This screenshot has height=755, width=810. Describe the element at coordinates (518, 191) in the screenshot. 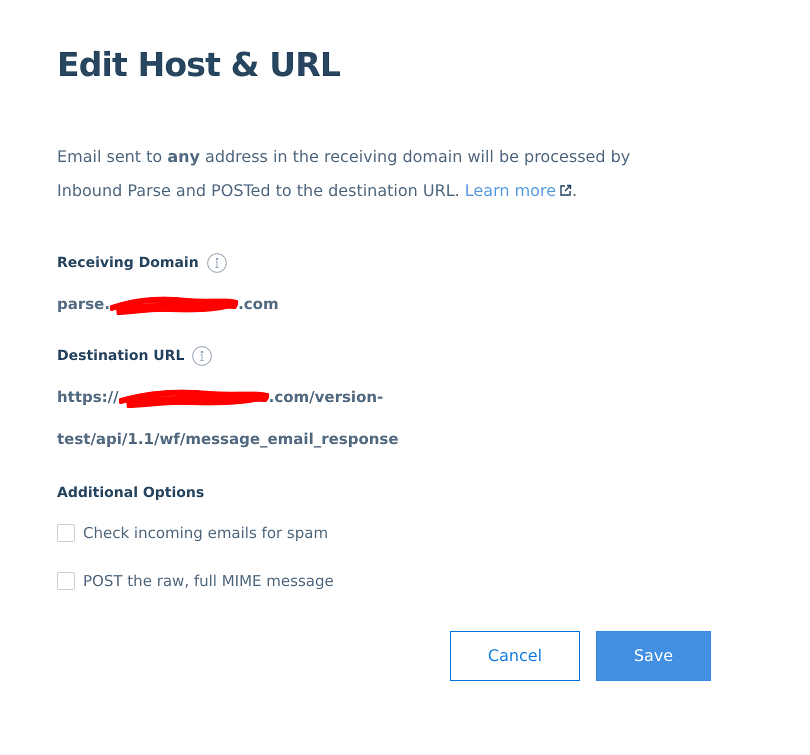

I see `learn-more-link: Learn more` at that location.